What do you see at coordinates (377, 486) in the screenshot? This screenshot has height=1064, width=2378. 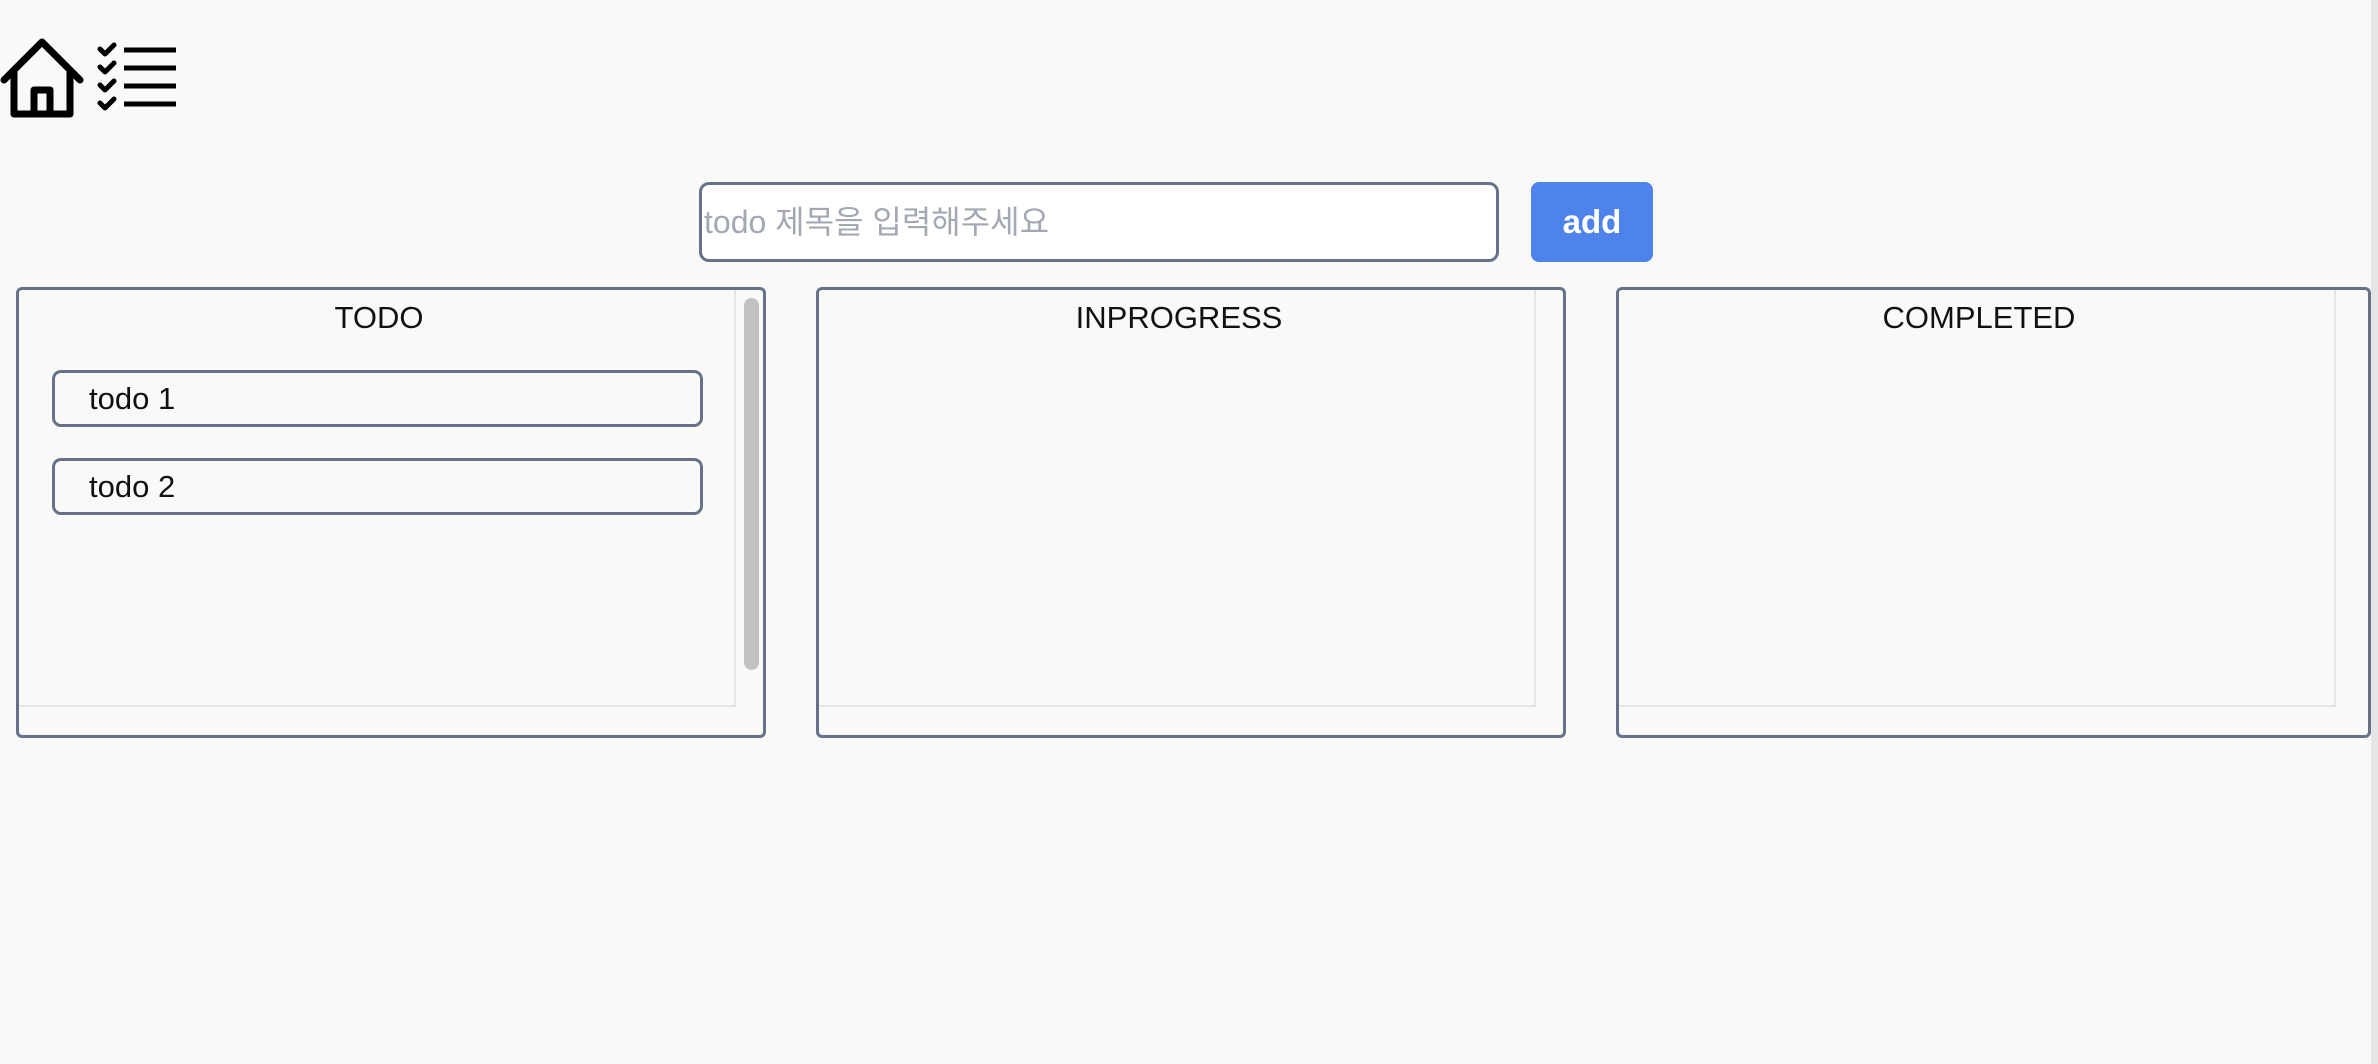 I see `todo-item: todo 2` at bounding box center [377, 486].